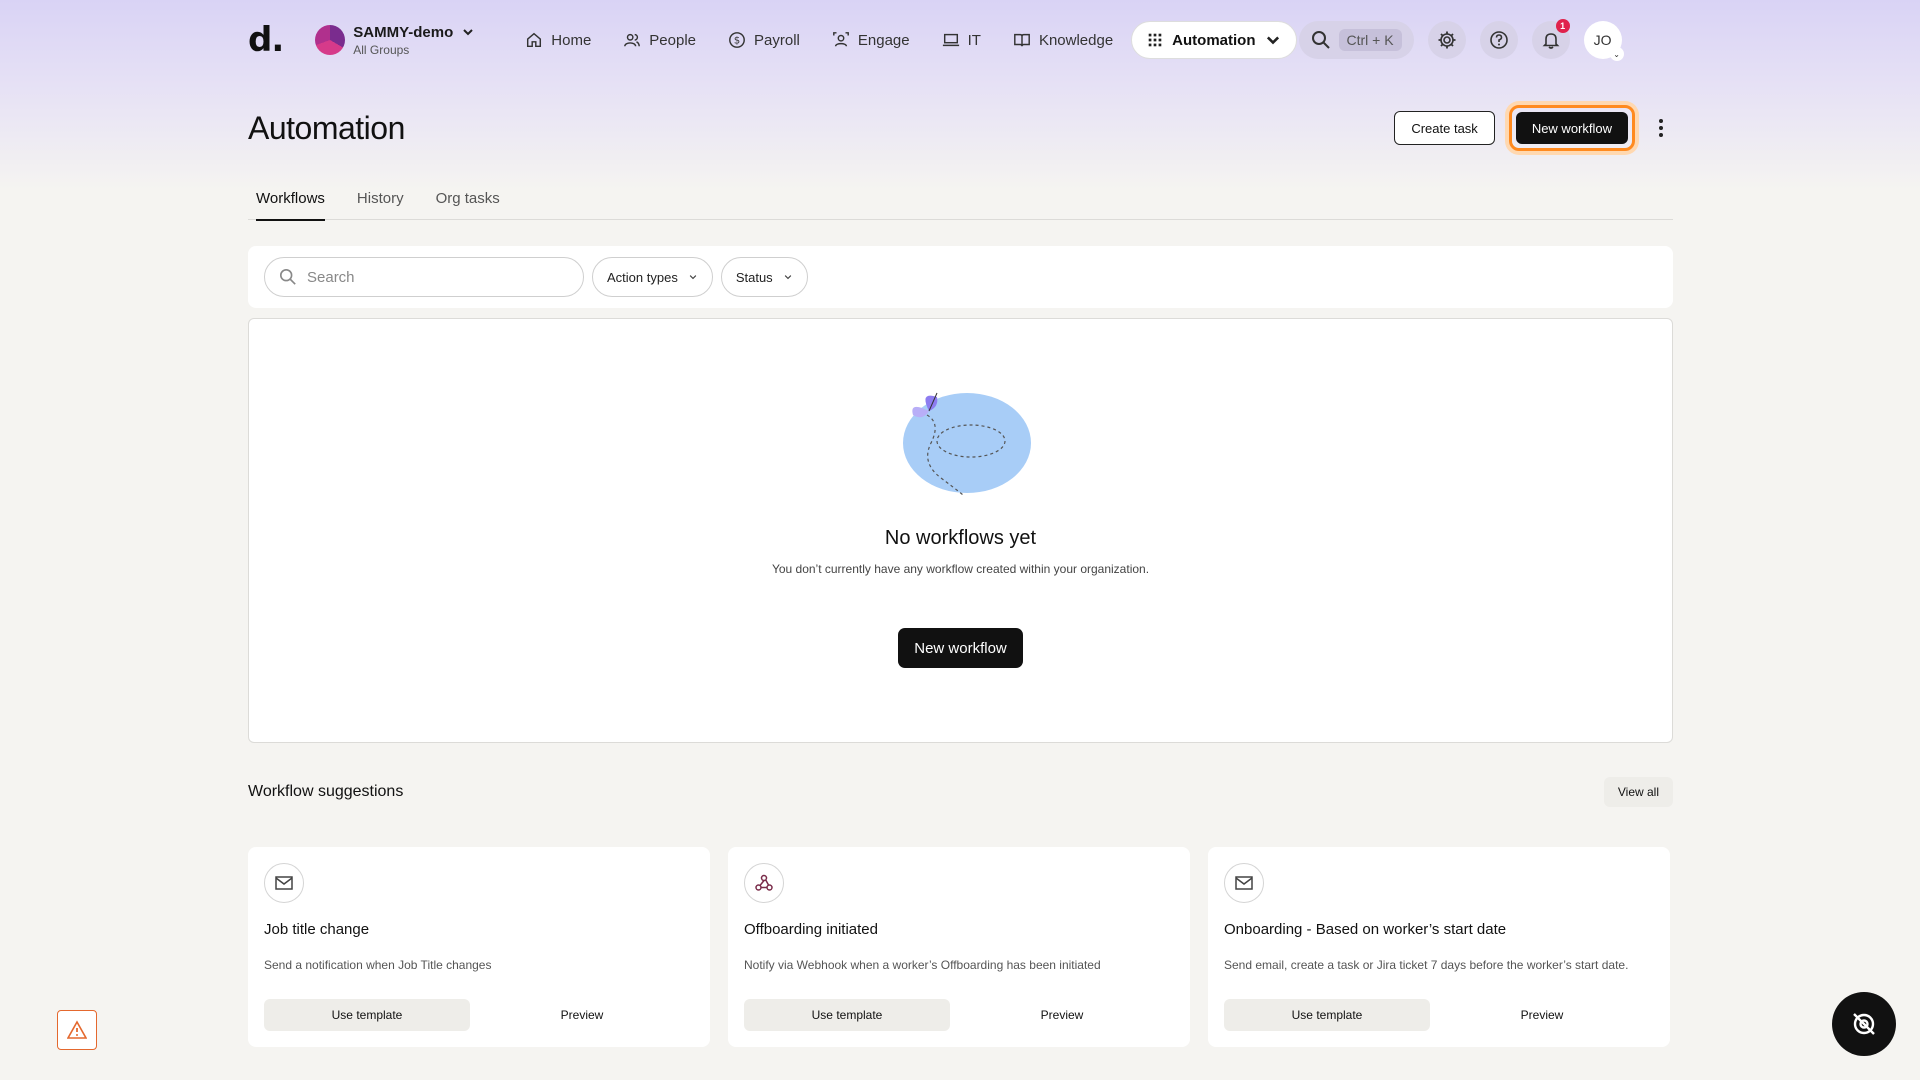  Describe the element at coordinates (960, 128) in the screenshot. I see `title-row: Automation Create task New workflow` at that location.